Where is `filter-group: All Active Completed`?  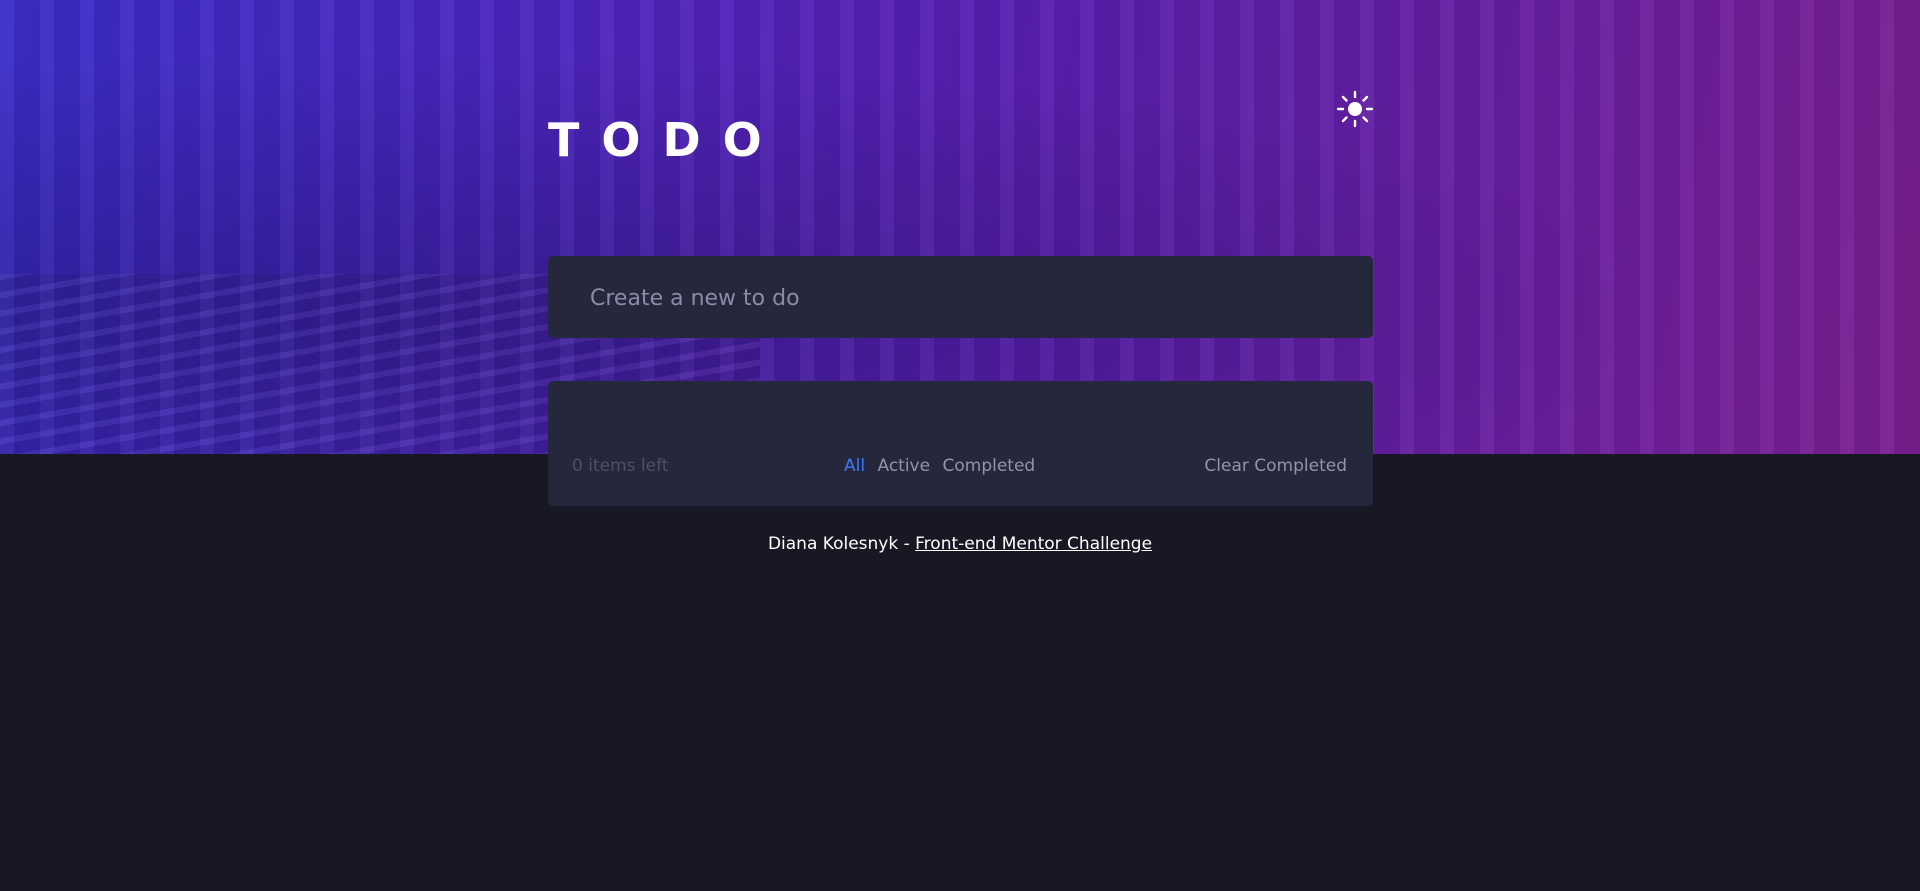 filter-group: All Active Completed is located at coordinates (939, 466).